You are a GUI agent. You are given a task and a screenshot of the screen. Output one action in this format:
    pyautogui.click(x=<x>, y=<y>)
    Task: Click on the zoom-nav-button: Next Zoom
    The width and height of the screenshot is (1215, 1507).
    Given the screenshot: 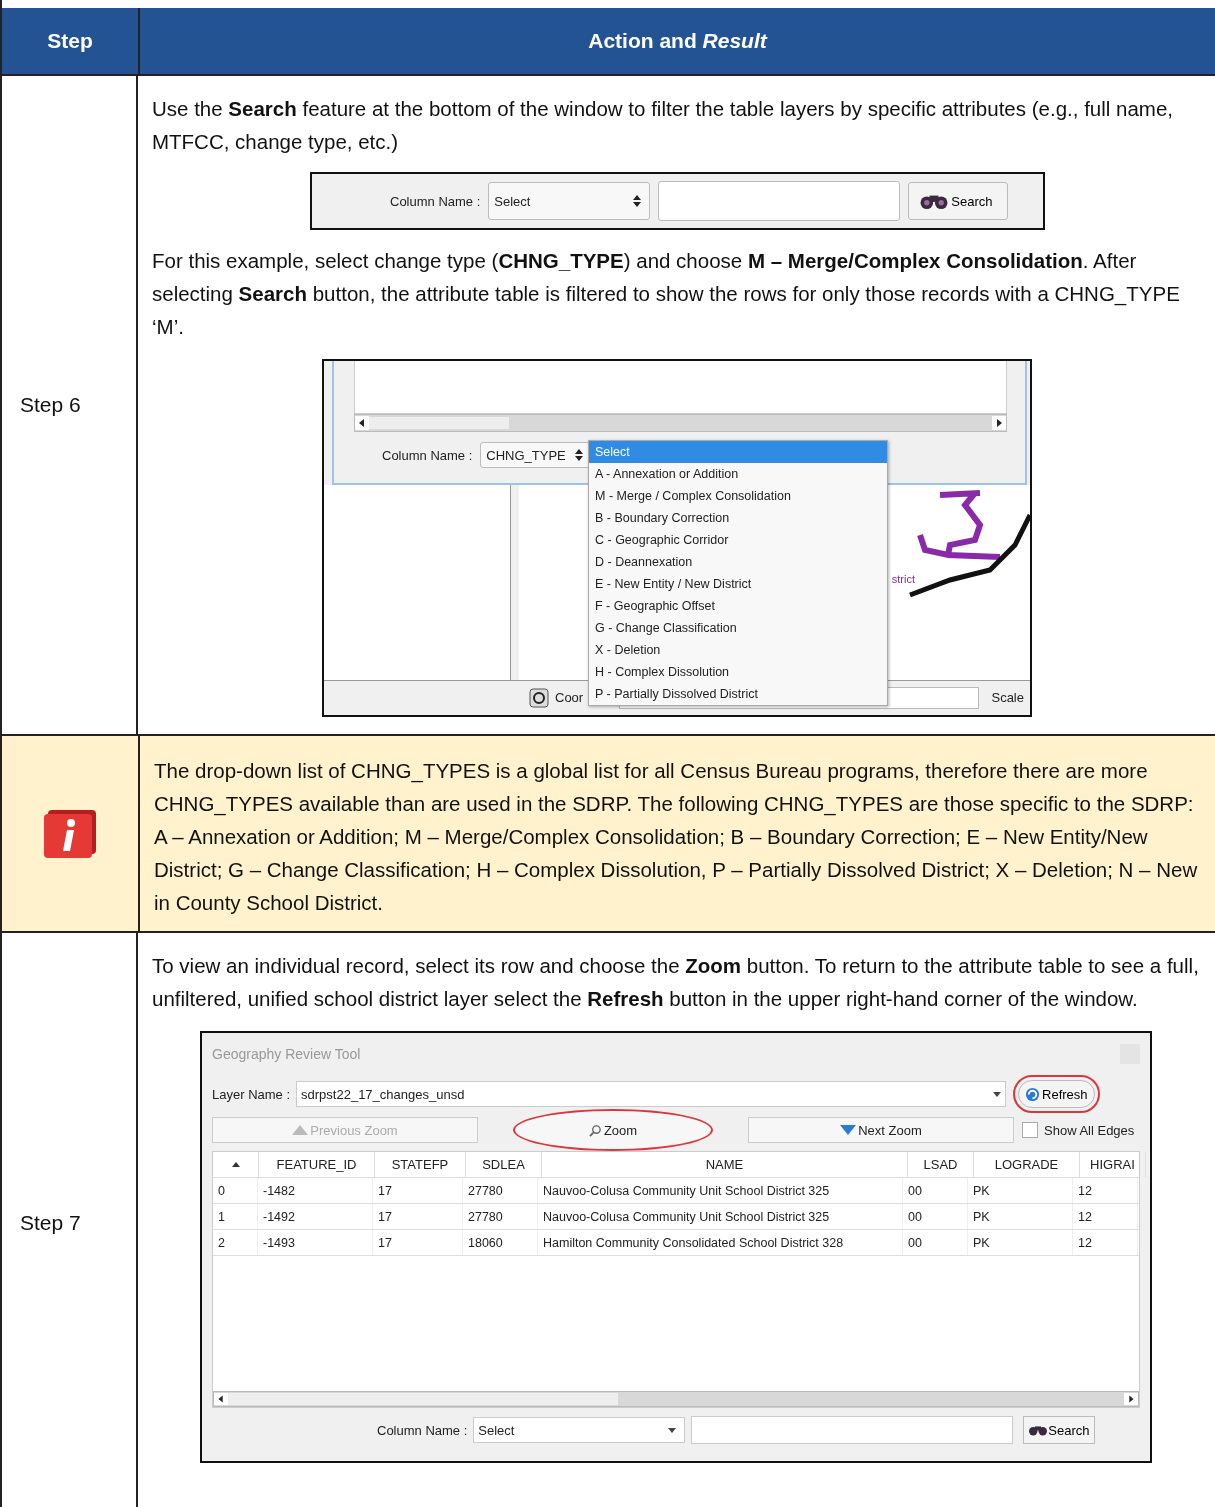 What is the action you would take?
    pyautogui.click(x=881, y=1130)
    